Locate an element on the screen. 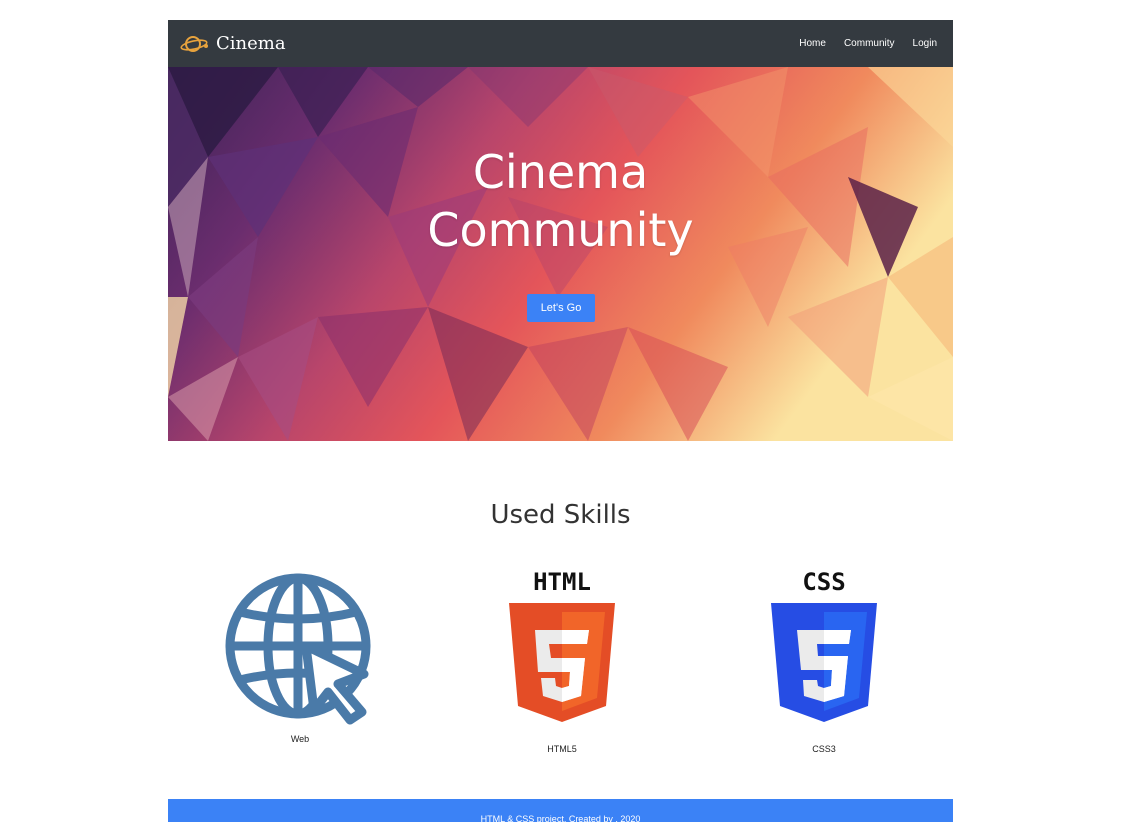 Image resolution: width=1122 pixels, height=822 pixels. nav-link-community: Community is located at coordinates (869, 43).